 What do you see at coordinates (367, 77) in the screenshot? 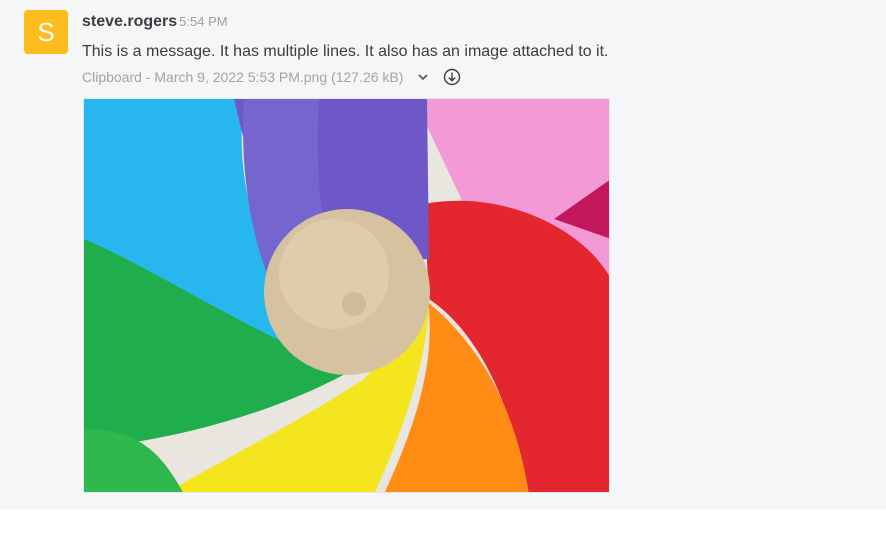
I see `attachment-size: (127.26 kB)` at bounding box center [367, 77].